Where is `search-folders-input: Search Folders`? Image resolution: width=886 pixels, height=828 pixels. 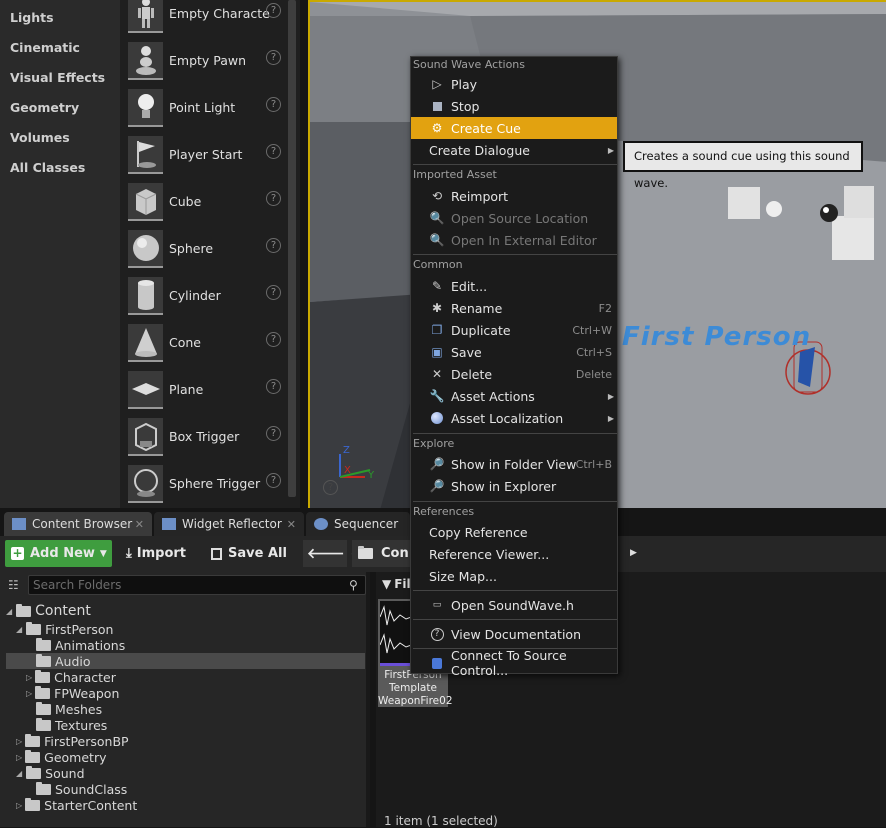
search-folders-input: Search Folders is located at coordinates (197, 585).